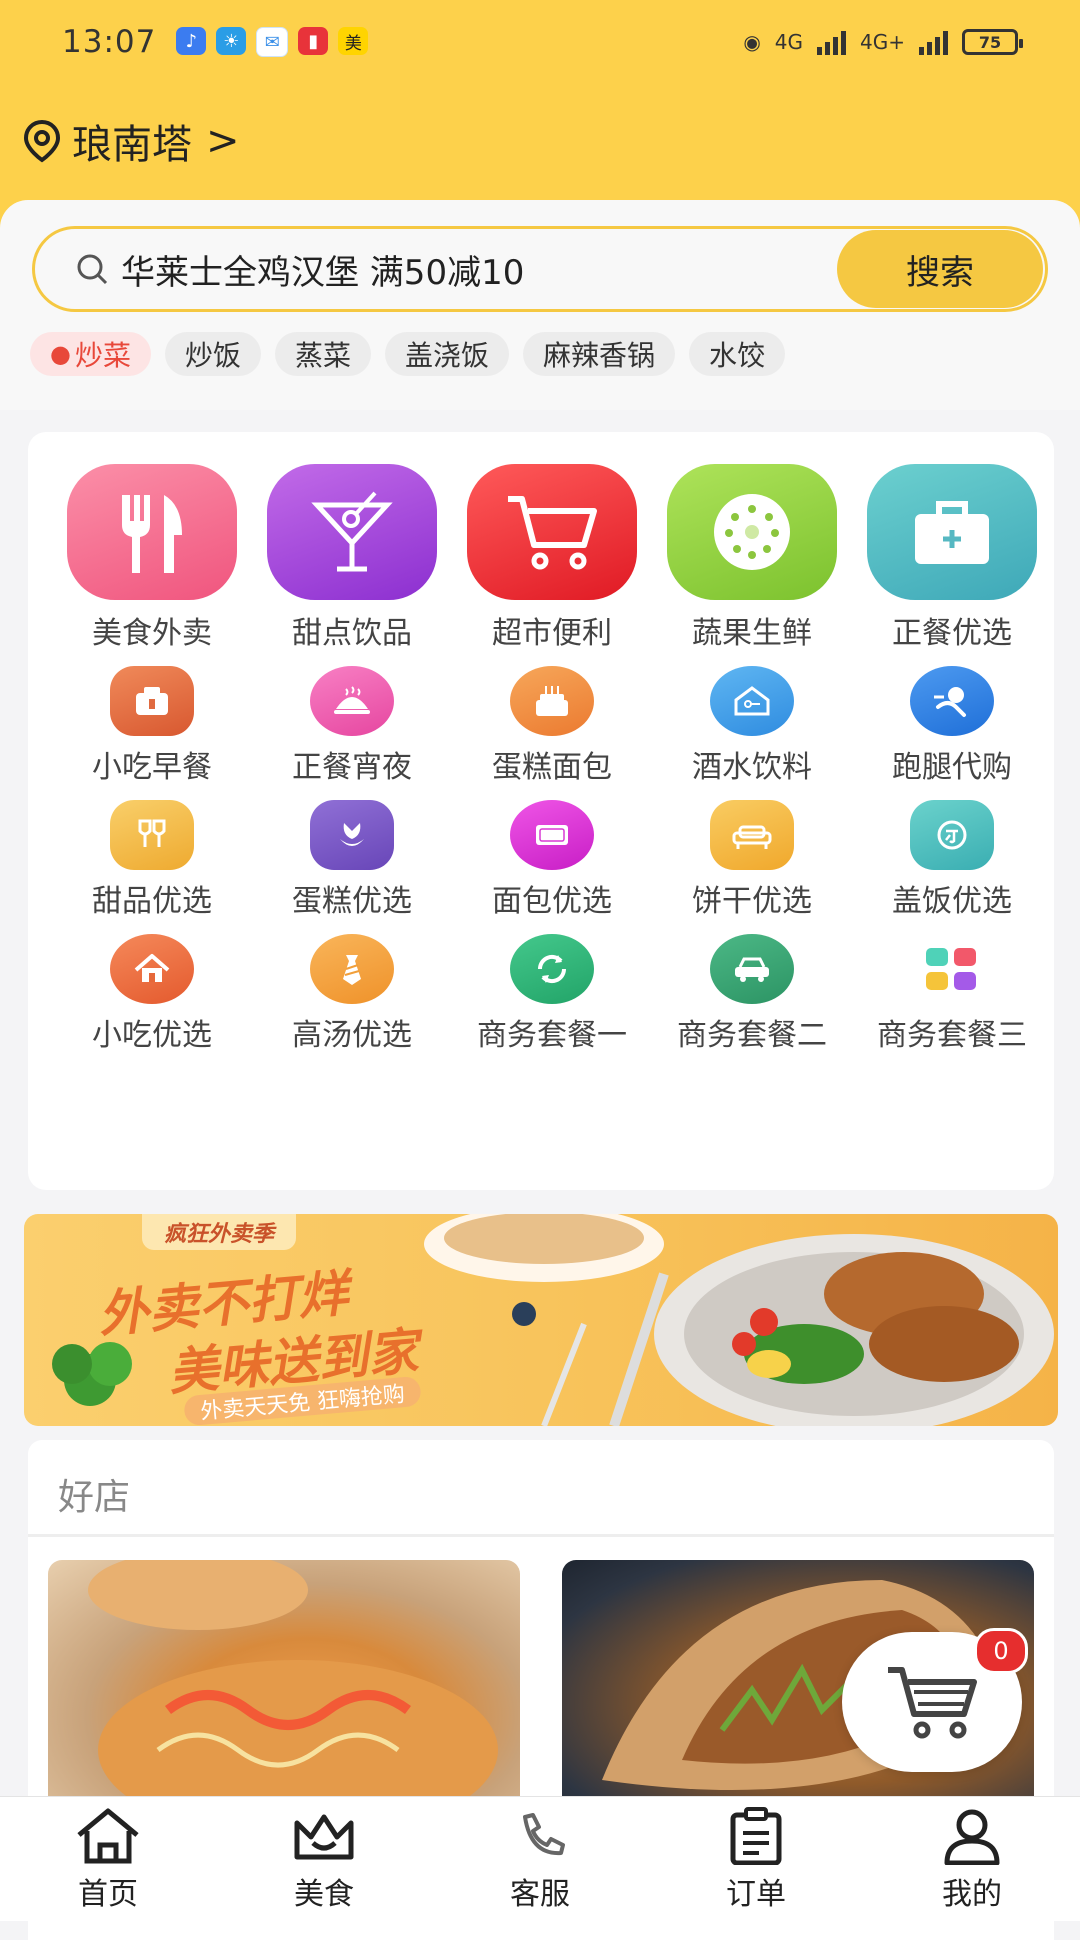 Image resolution: width=1080 pixels, height=1940 pixels. Describe the element at coordinates (540, 1894) in the screenshot. I see `nav-label: 客服` at that location.